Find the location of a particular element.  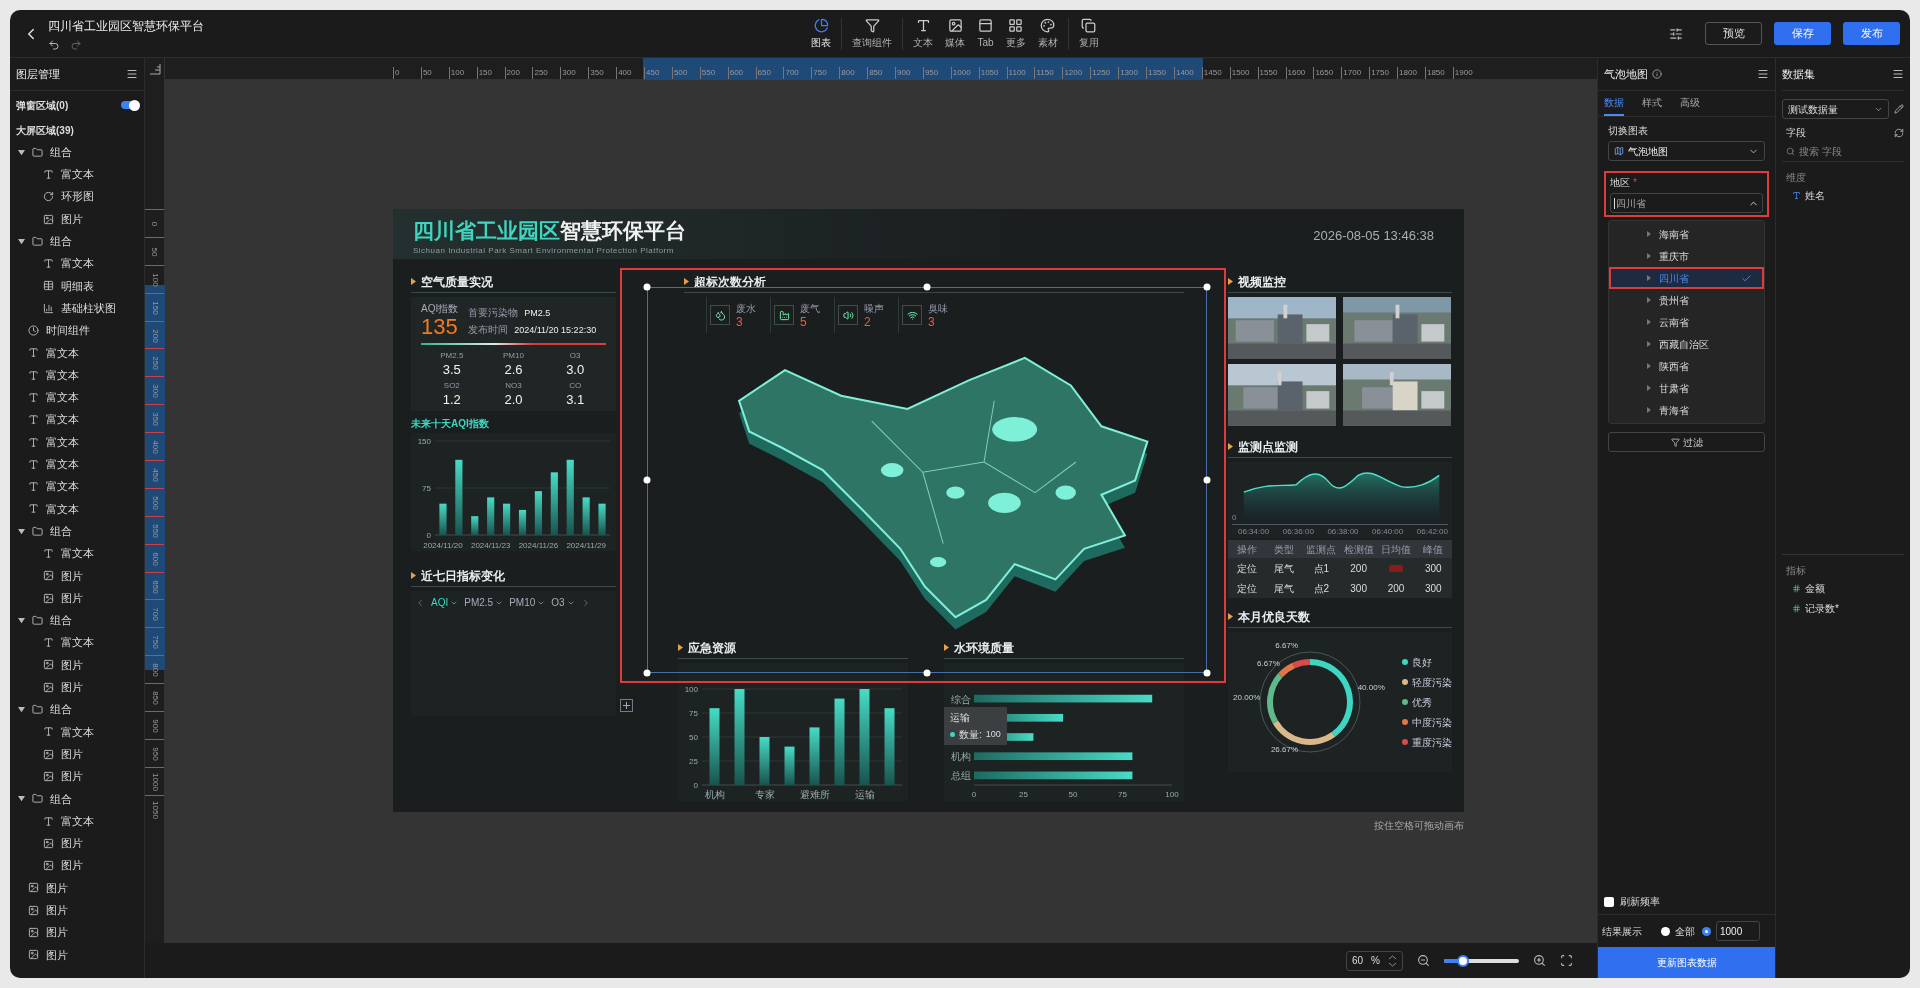

metric-tab: AQI is located at coordinates (445, 602).